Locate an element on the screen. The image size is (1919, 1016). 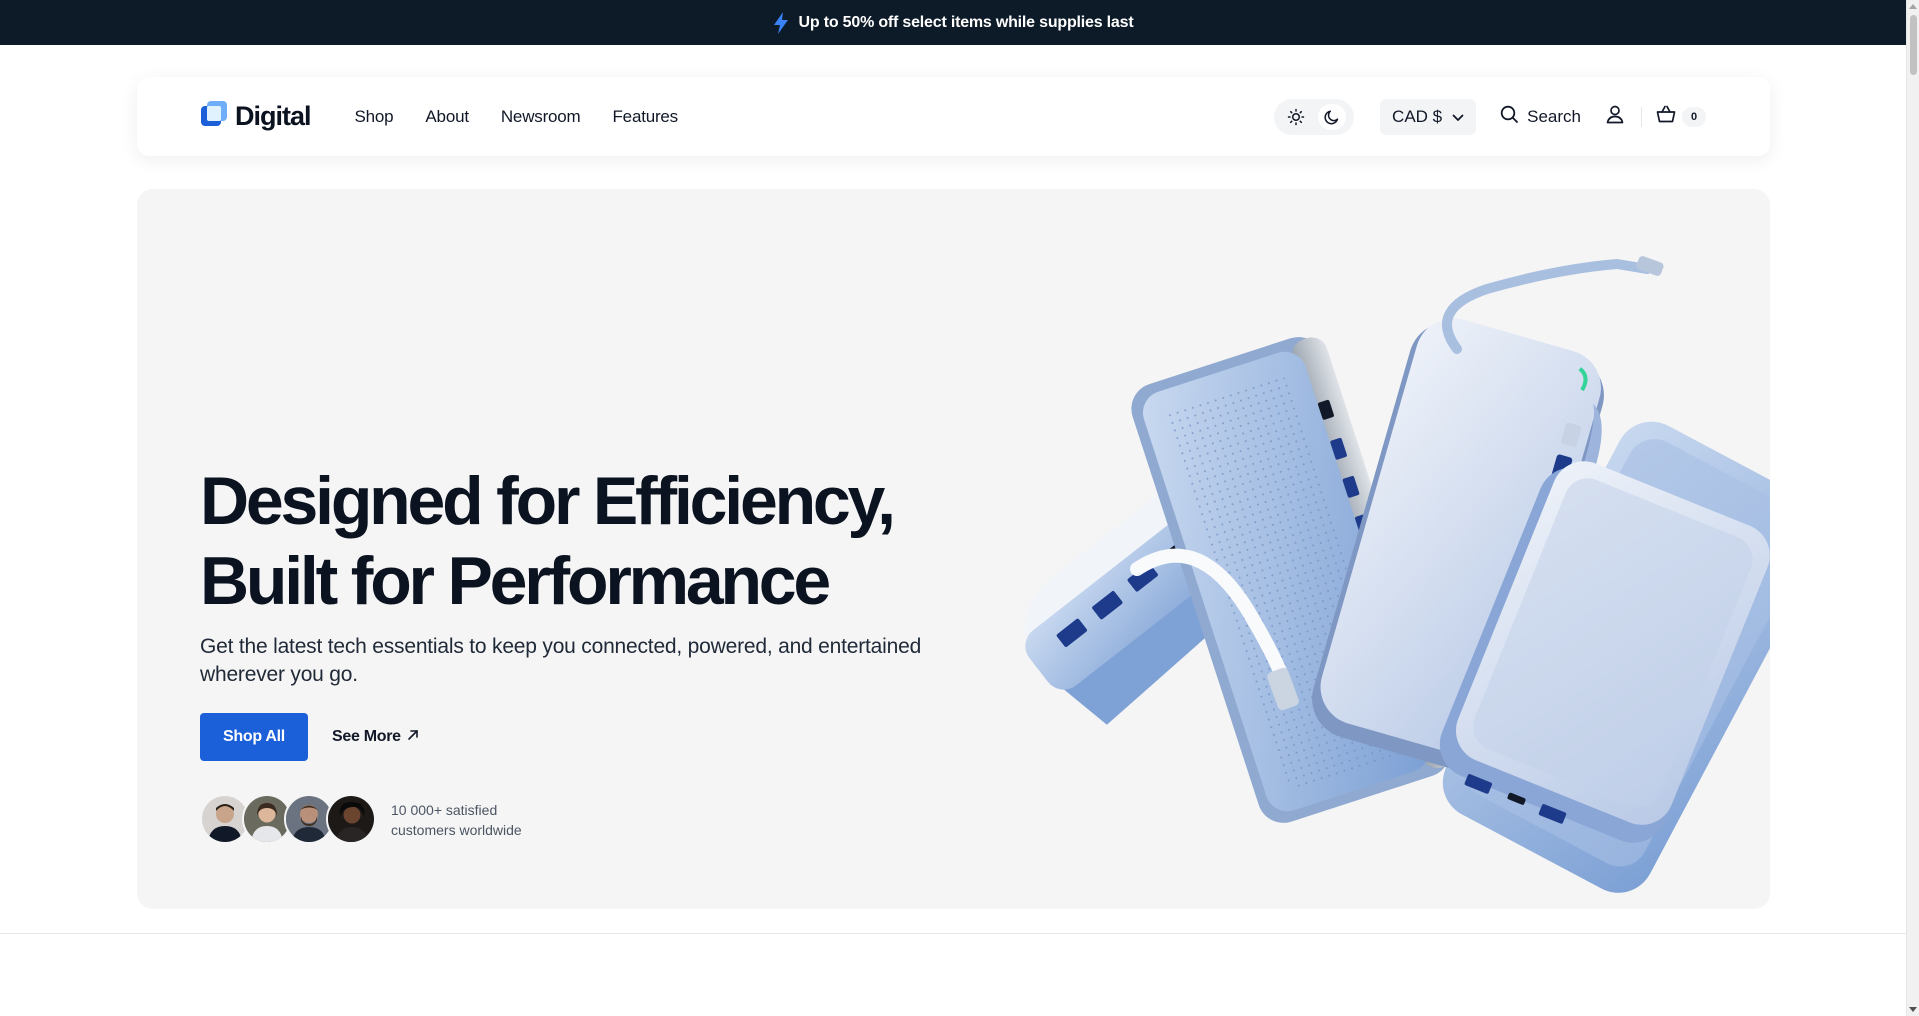
section-divider is located at coordinates (953, 933).